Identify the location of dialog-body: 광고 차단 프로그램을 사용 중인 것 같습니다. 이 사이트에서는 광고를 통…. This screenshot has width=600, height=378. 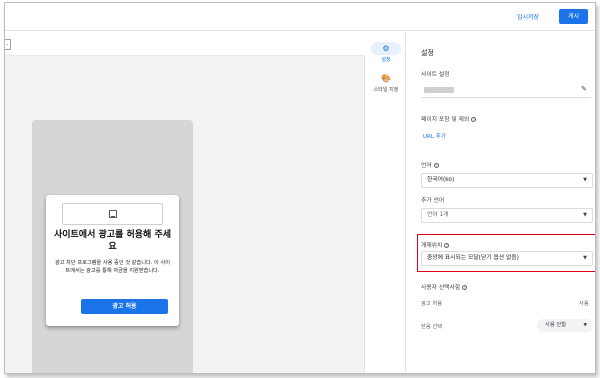
(112, 267).